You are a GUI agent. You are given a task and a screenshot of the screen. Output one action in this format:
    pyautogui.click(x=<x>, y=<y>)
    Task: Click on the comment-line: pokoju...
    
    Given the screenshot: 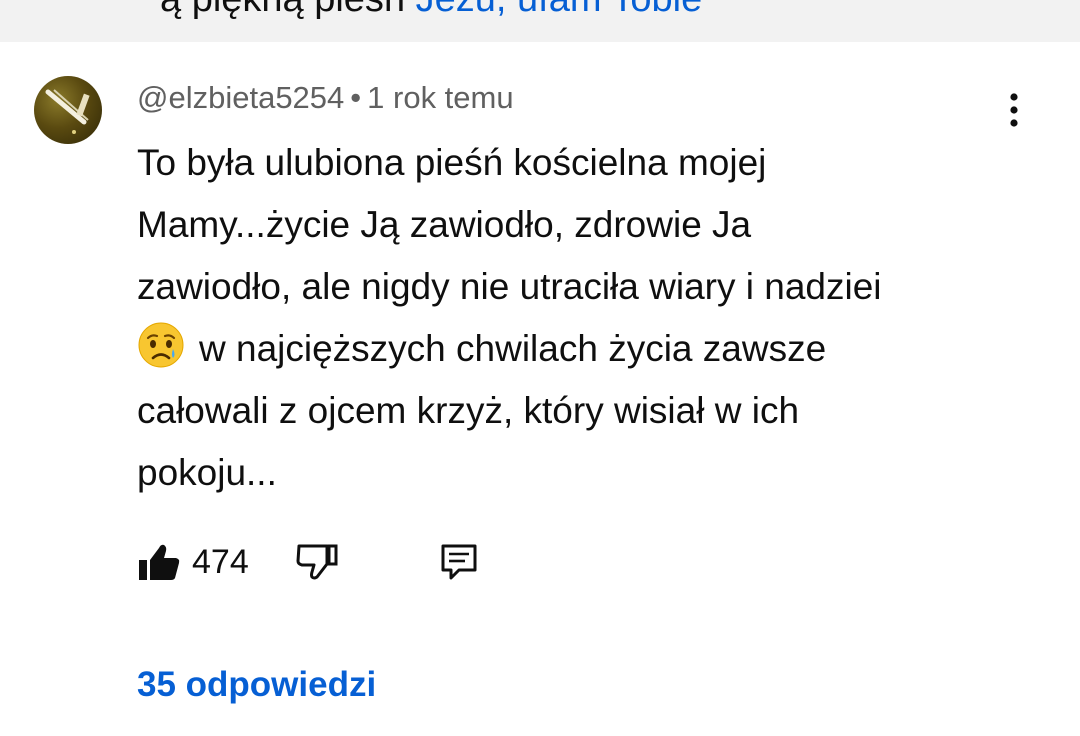 What is the action you would take?
    pyautogui.click(x=207, y=472)
    